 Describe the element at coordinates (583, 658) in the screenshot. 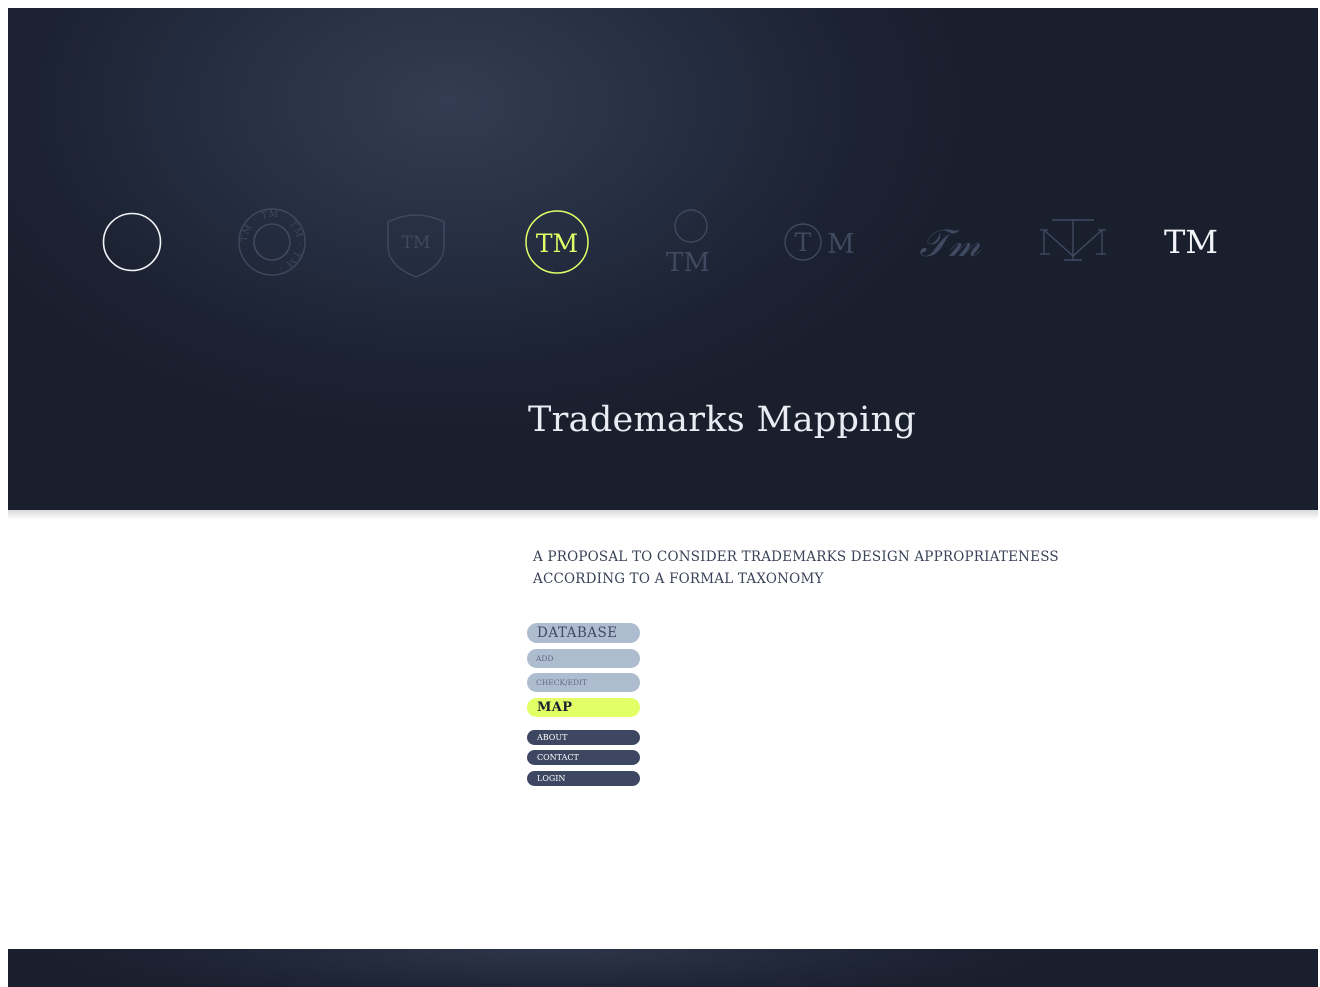

I see `nav-add: ADD` at that location.